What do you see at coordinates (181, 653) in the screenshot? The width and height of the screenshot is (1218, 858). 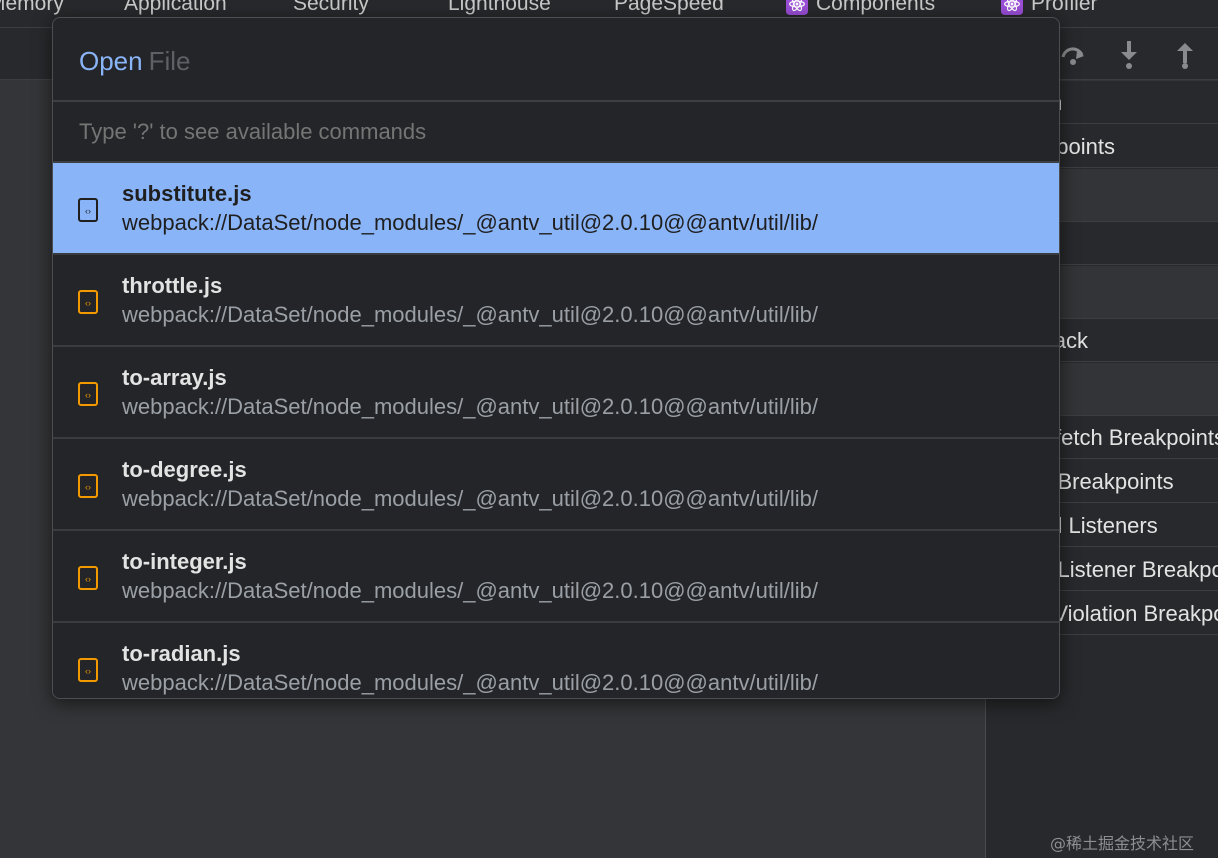 I see `result-filename: to-radian.js` at bounding box center [181, 653].